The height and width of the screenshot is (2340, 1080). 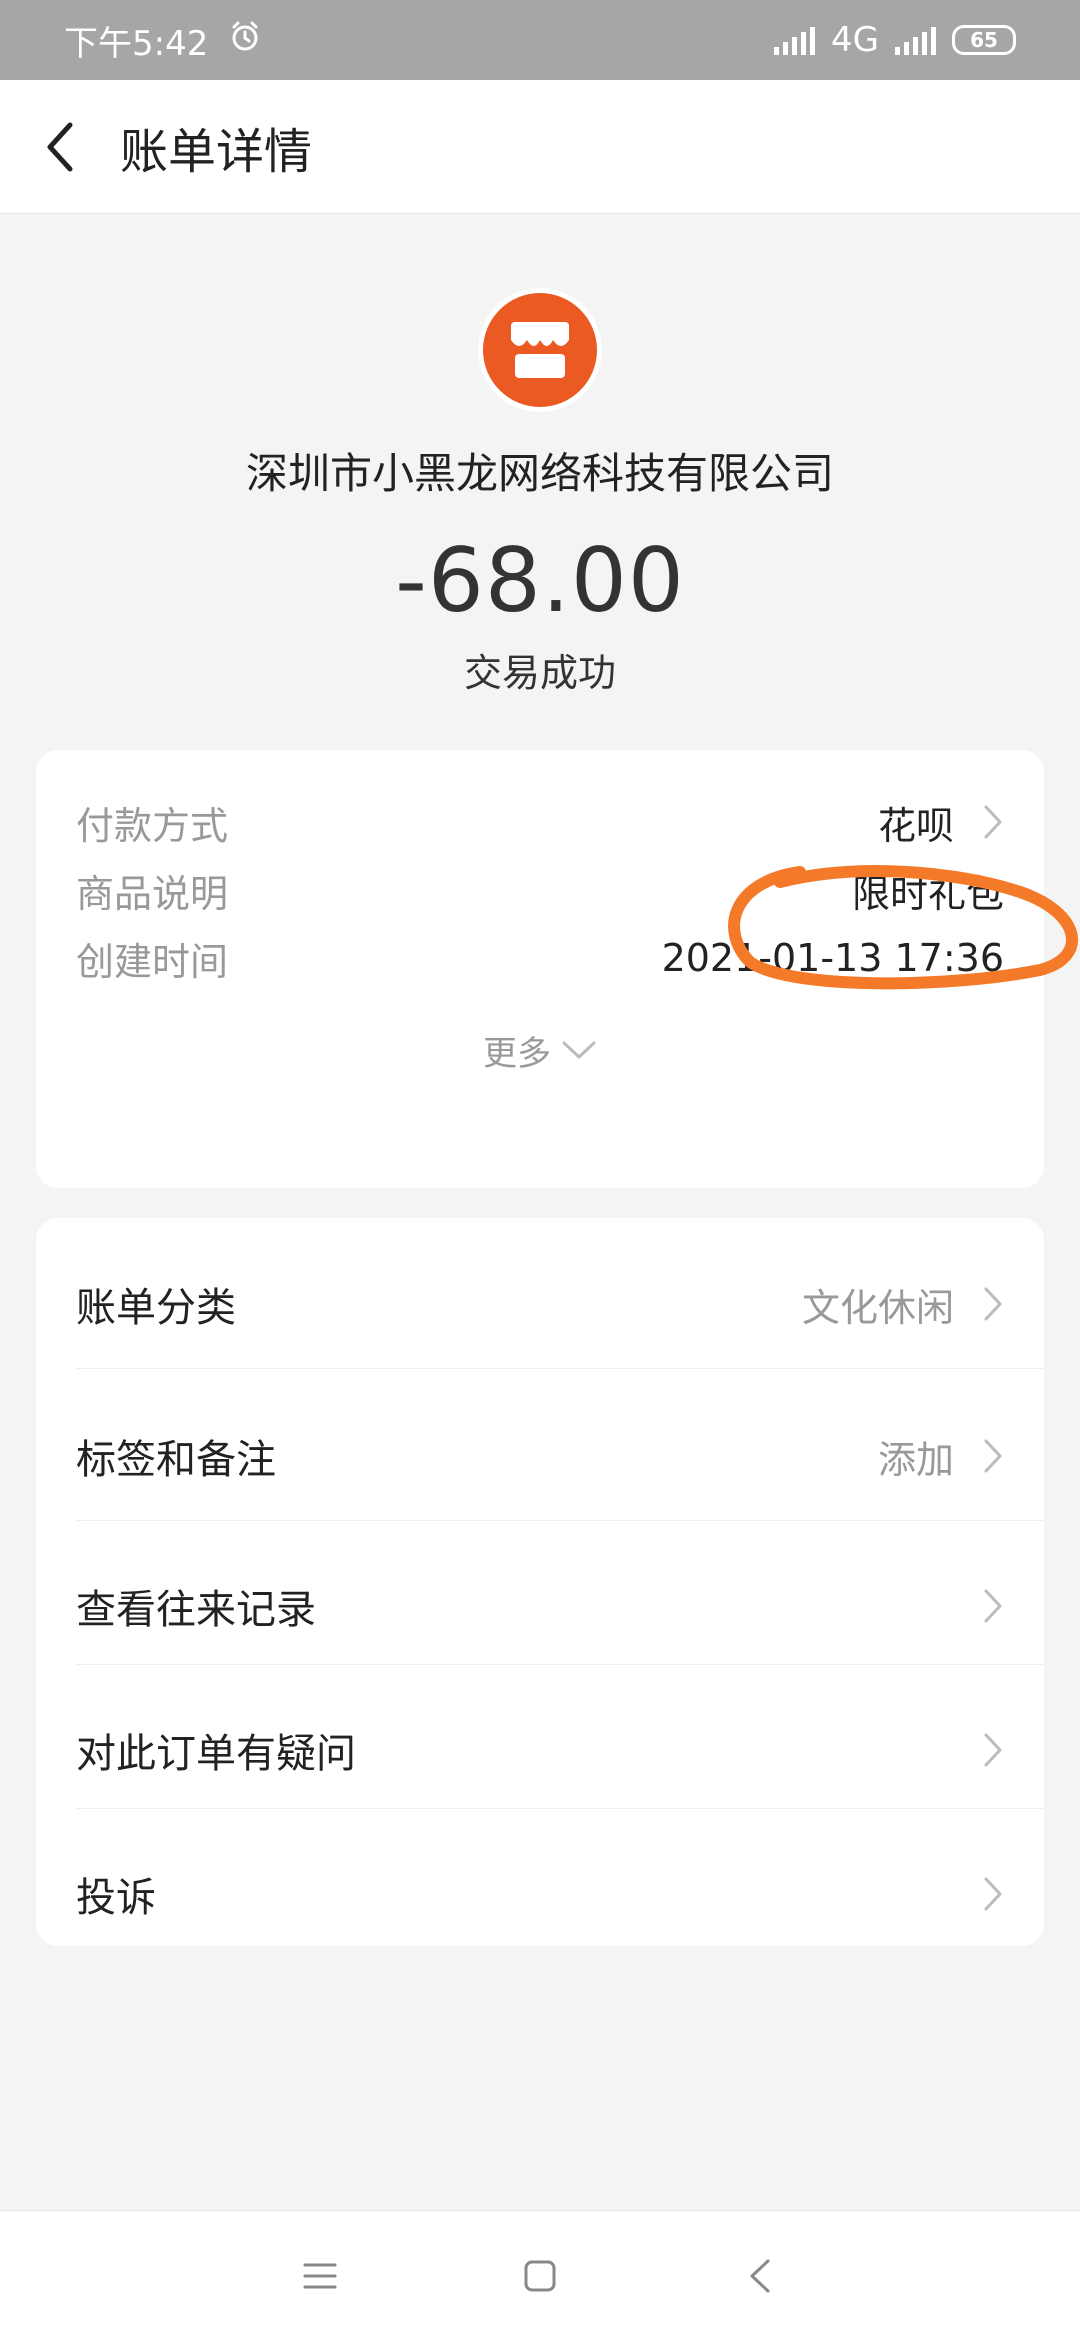 I want to click on header: 账单详情, so click(x=540, y=147).